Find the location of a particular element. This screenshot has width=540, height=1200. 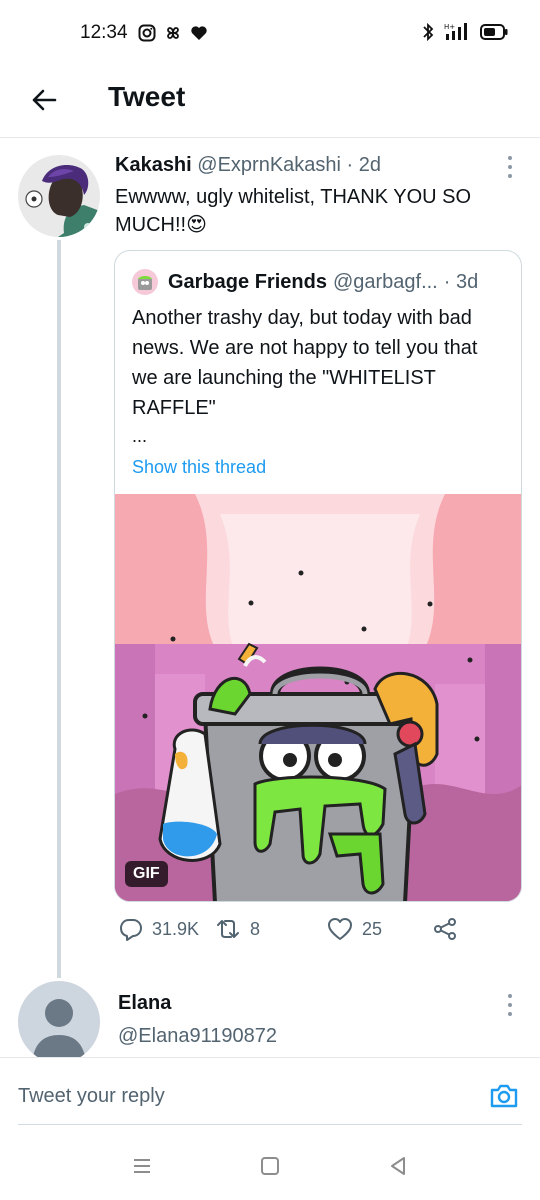

system-back-button is located at coordinates (398, 1166).